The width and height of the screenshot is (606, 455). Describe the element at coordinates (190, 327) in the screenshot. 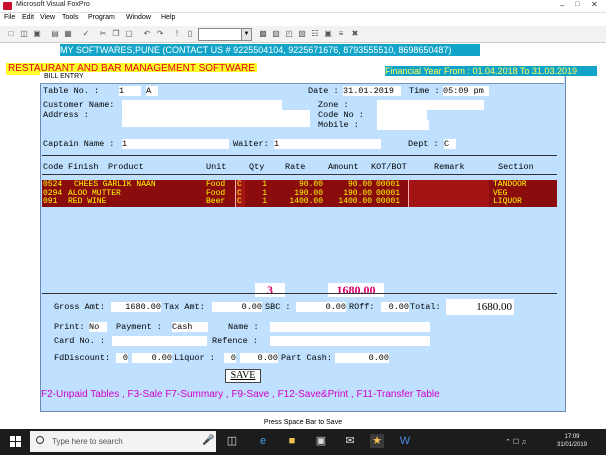

I see `payment-field: Cash` at that location.